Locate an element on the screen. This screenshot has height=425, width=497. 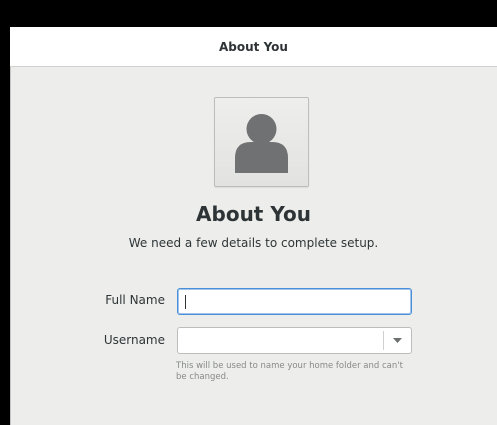
header-bar: About You is located at coordinates (253, 47).